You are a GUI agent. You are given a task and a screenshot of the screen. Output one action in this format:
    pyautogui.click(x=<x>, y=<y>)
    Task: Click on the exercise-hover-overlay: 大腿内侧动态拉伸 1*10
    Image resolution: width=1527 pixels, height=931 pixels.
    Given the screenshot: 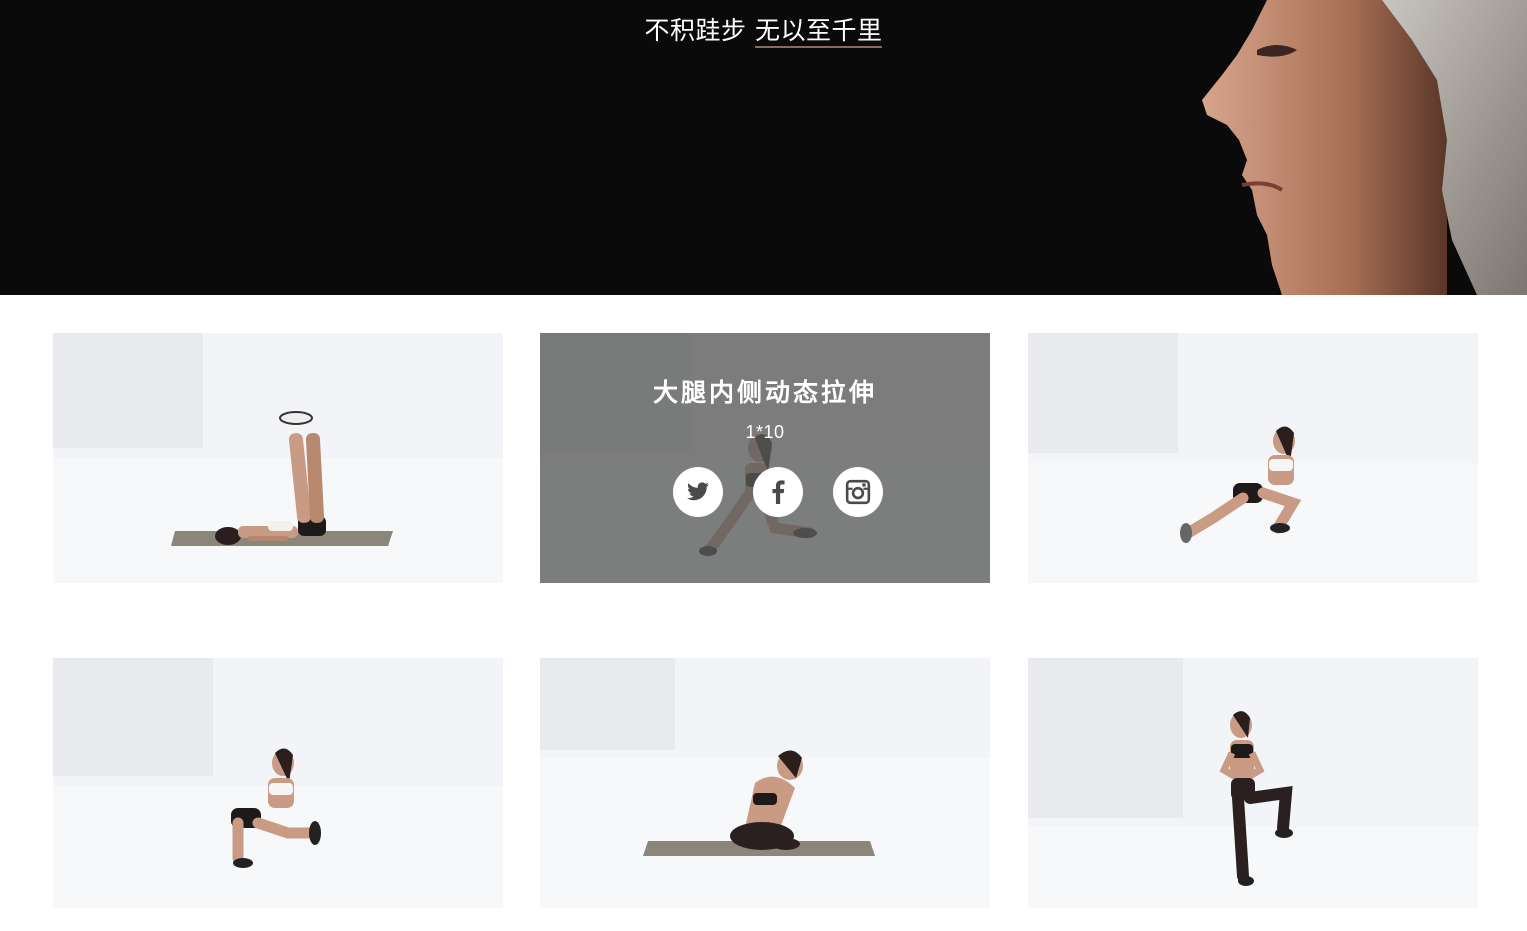 What is the action you would take?
    pyautogui.click(x=765, y=458)
    